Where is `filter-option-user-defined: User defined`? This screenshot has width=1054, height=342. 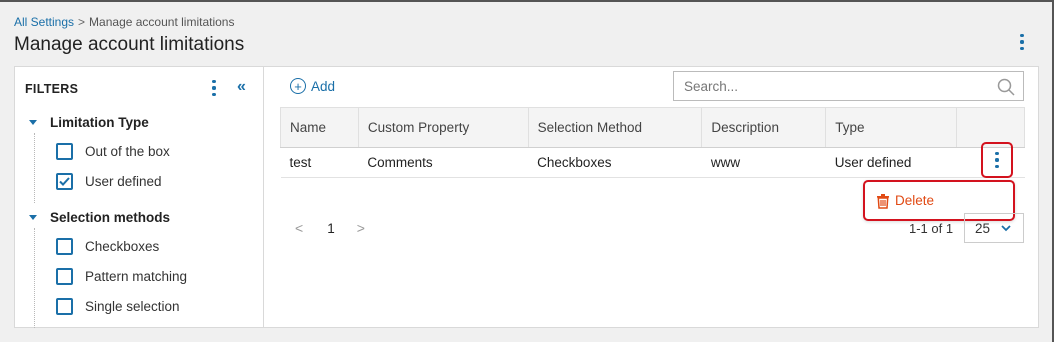 filter-option-user-defined: User defined is located at coordinates (109, 181).